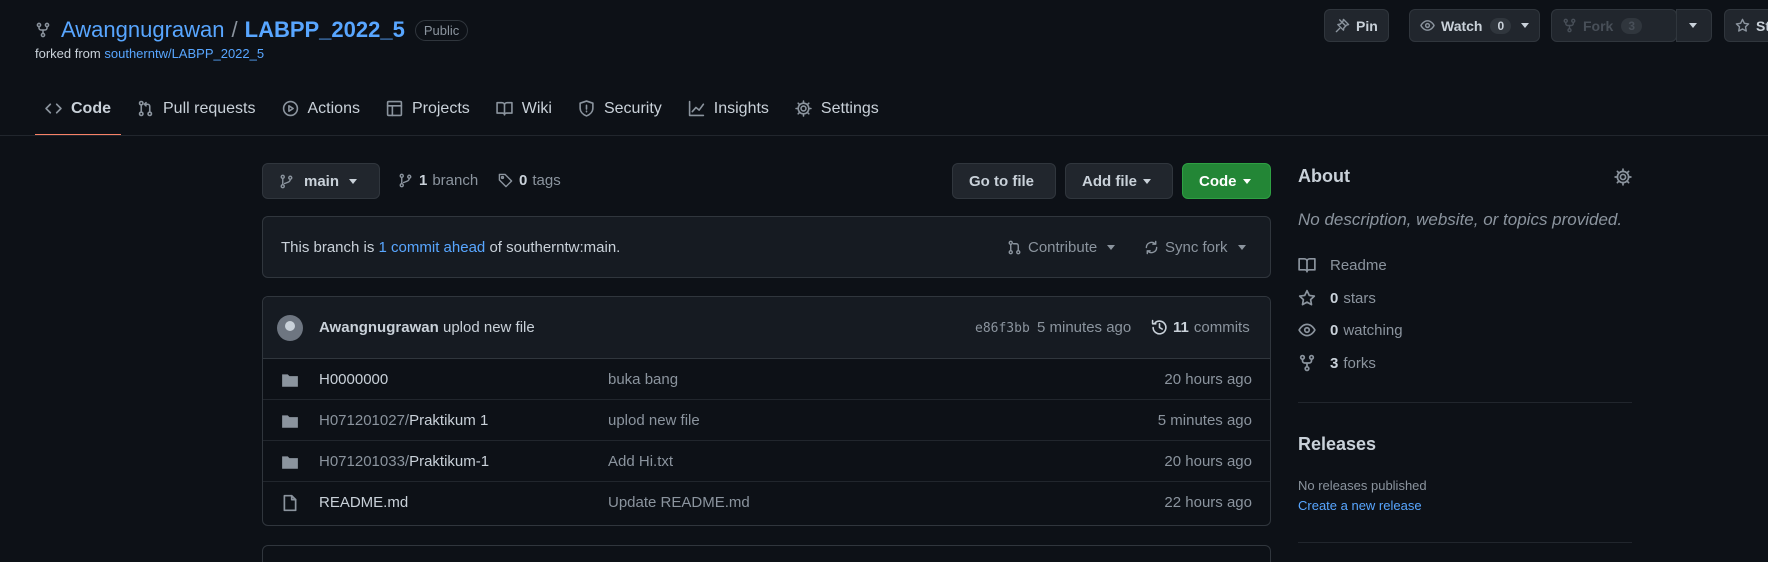 The height and width of the screenshot is (562, 1768). I want to click on create-release-link: Create a new release, so click(1360, 505).